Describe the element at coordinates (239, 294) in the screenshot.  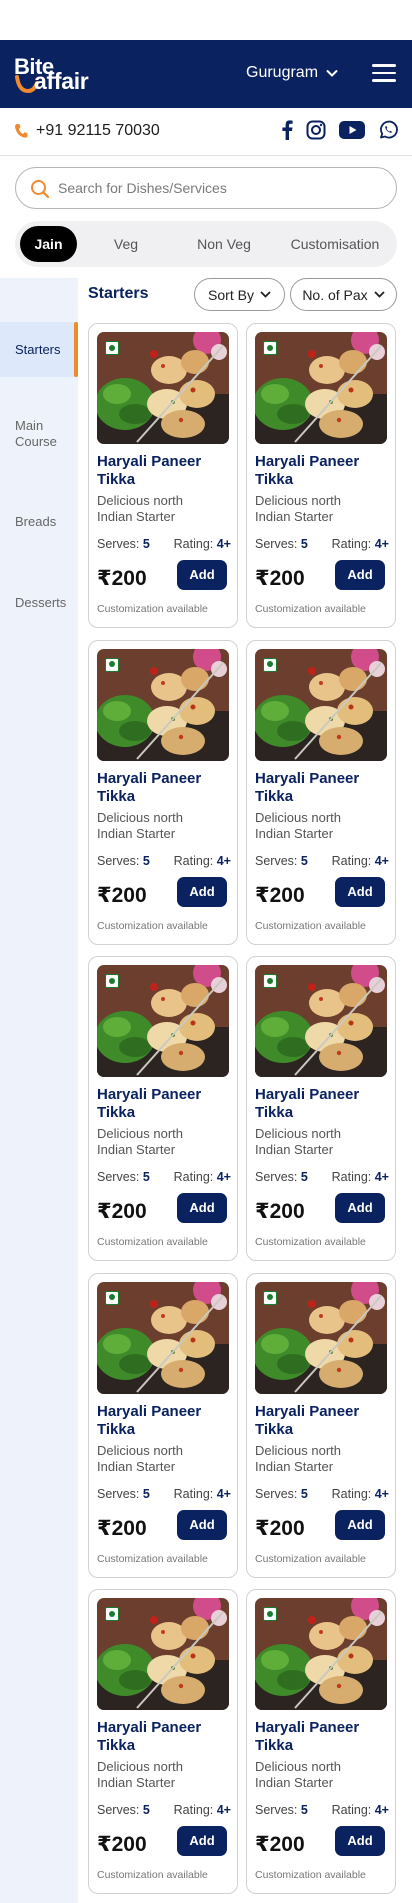
I see `sort-by-button: Sort By` at that location.